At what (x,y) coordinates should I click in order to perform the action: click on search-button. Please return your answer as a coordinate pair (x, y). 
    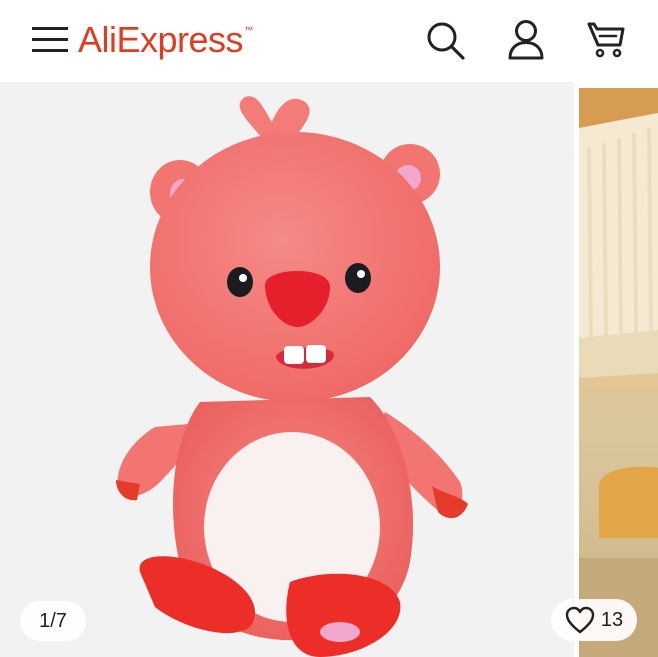
    Looking at the image, I should click on (445, 40).